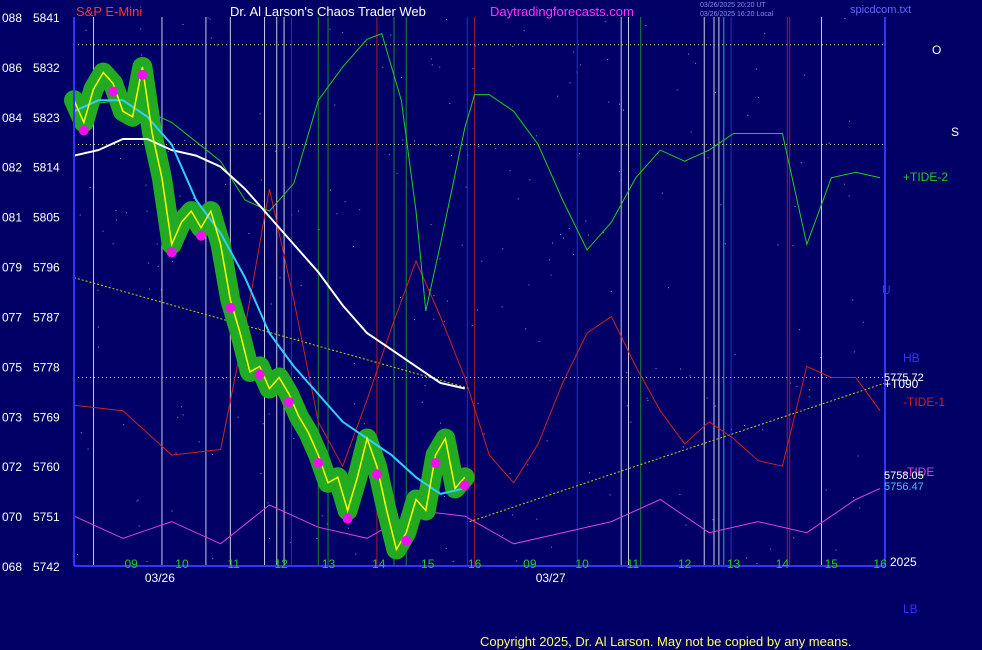 The height and width of the screenshot is (650, 982). What do you see at coordinates (562, 11) in the screenshot?
I see `site-link: Daytradingforecasts.com` at bounding box center [562, 11].